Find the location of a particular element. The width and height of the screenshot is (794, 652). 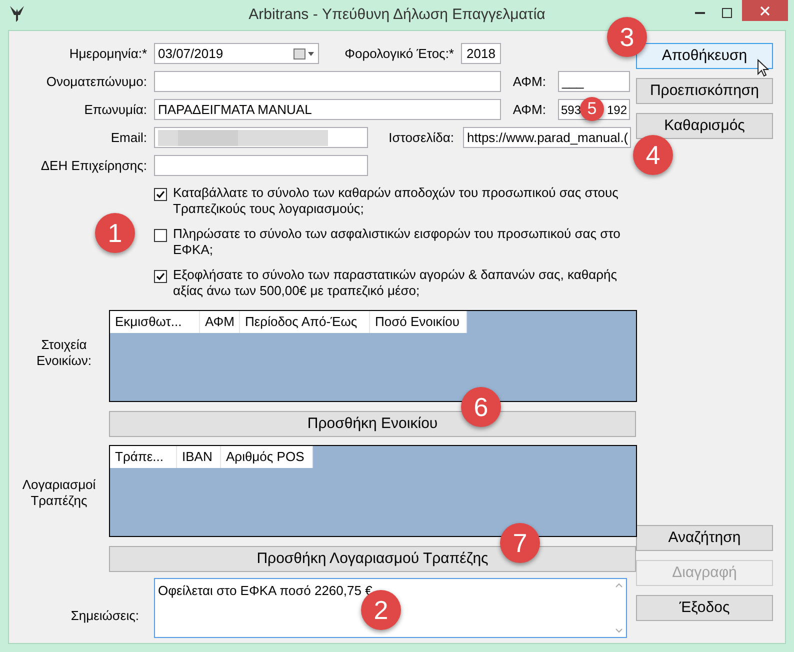

field-label: Ονοματεπώνυμο: is located at coordinates (96, 81).